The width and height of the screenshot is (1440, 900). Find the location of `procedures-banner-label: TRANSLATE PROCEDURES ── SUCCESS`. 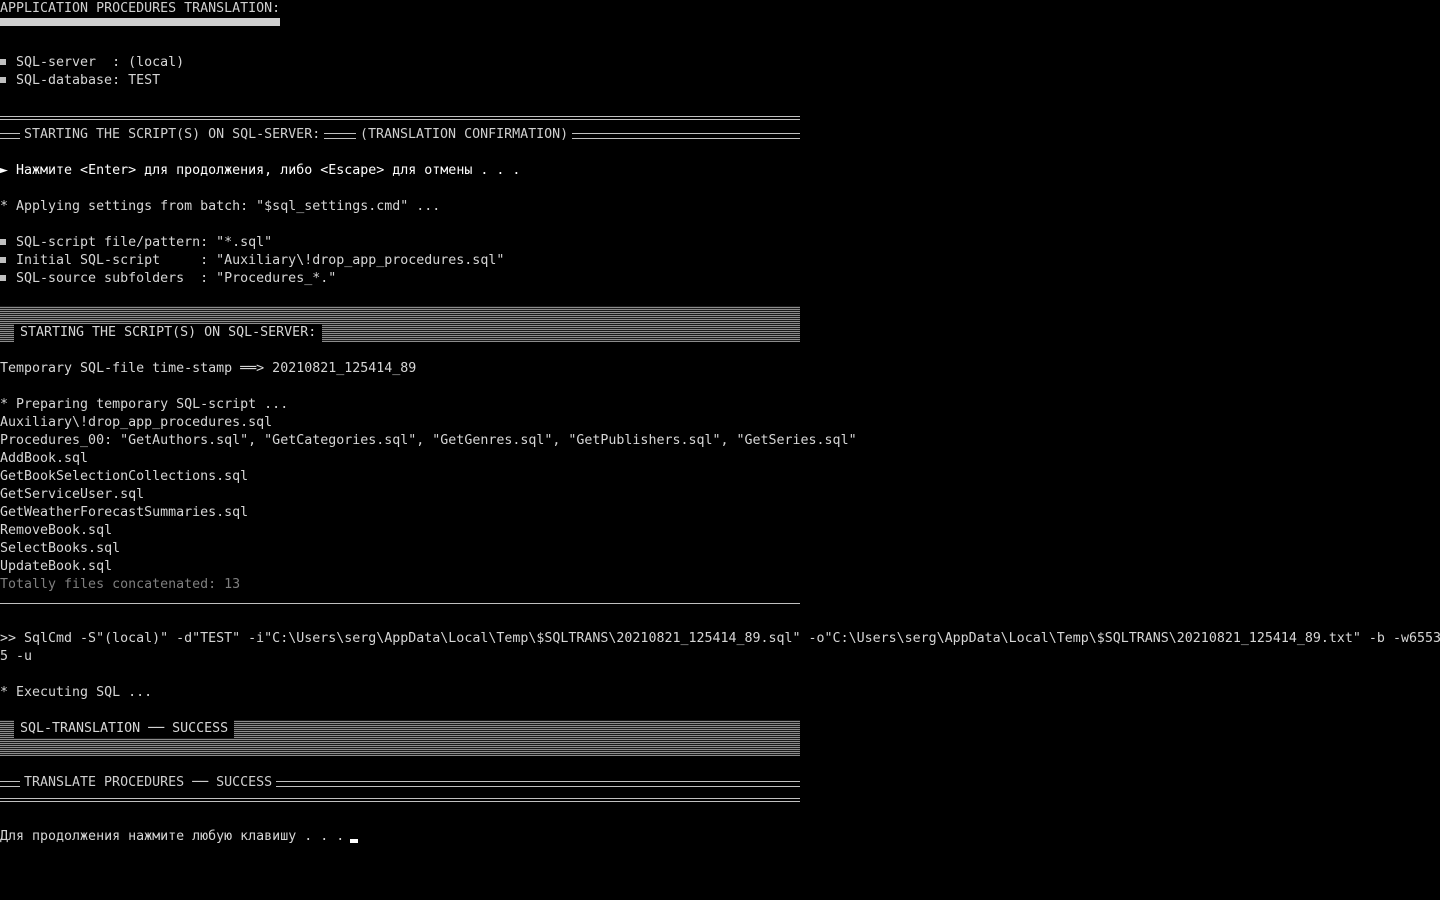

procedures-banner-label: TRANSLATE PROCEDURES ── SUCCESS is located at coordinates (148, 783).